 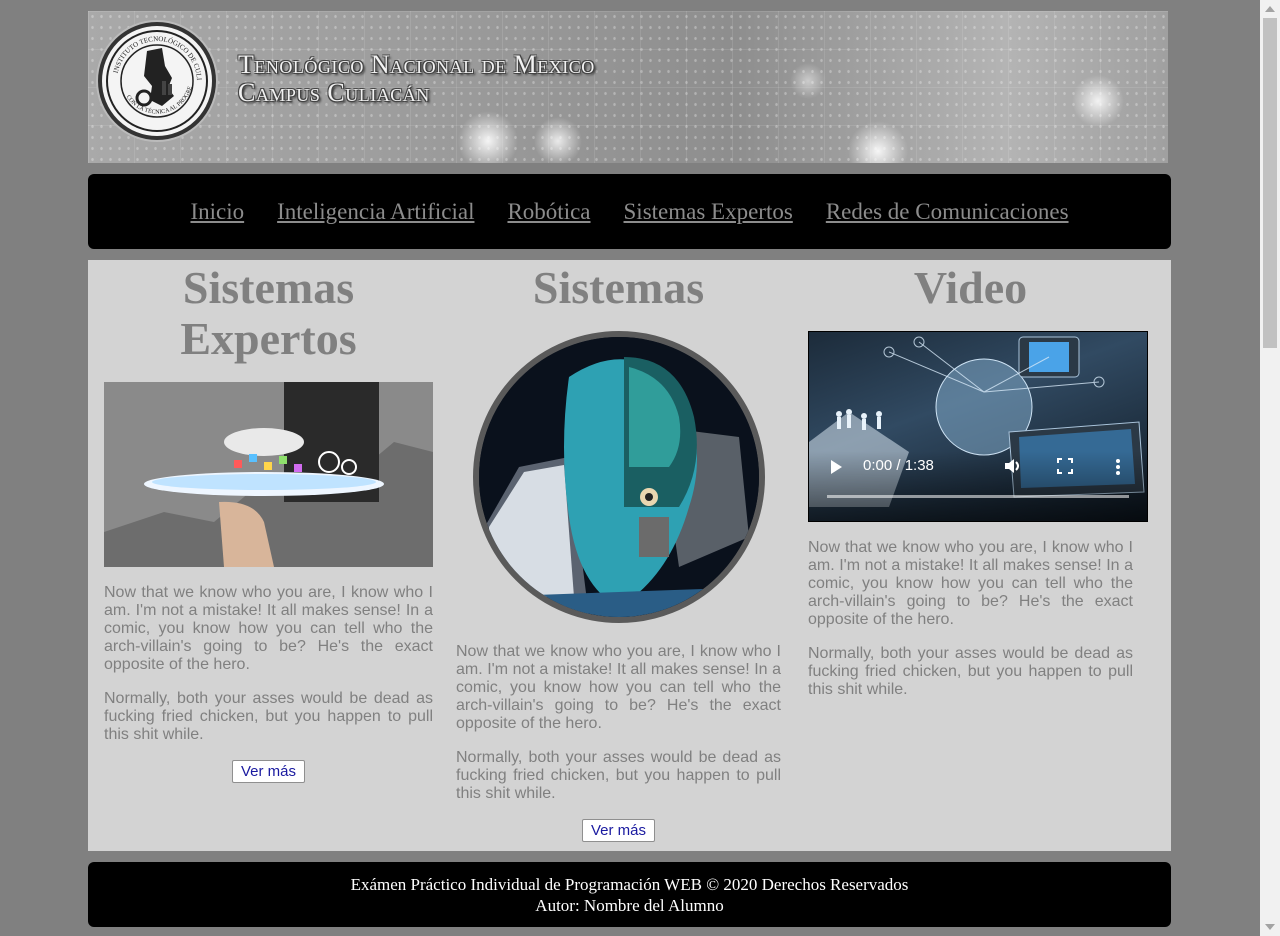 I want to click on banner-title-line2: Campus Culiacán, so click(x=334, y=92).